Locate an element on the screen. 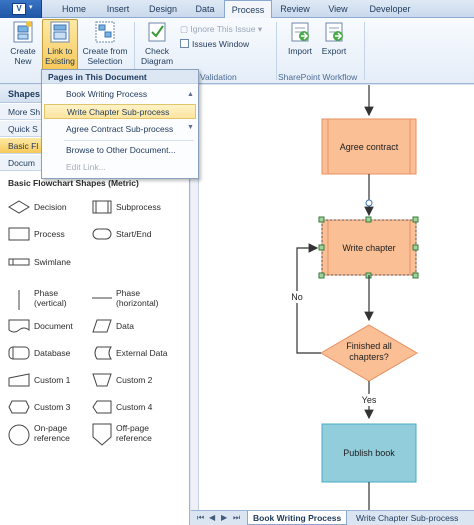 The width and height of the screenshot is (474, 525). shape-label: Database is located at coordinates (52, 353).